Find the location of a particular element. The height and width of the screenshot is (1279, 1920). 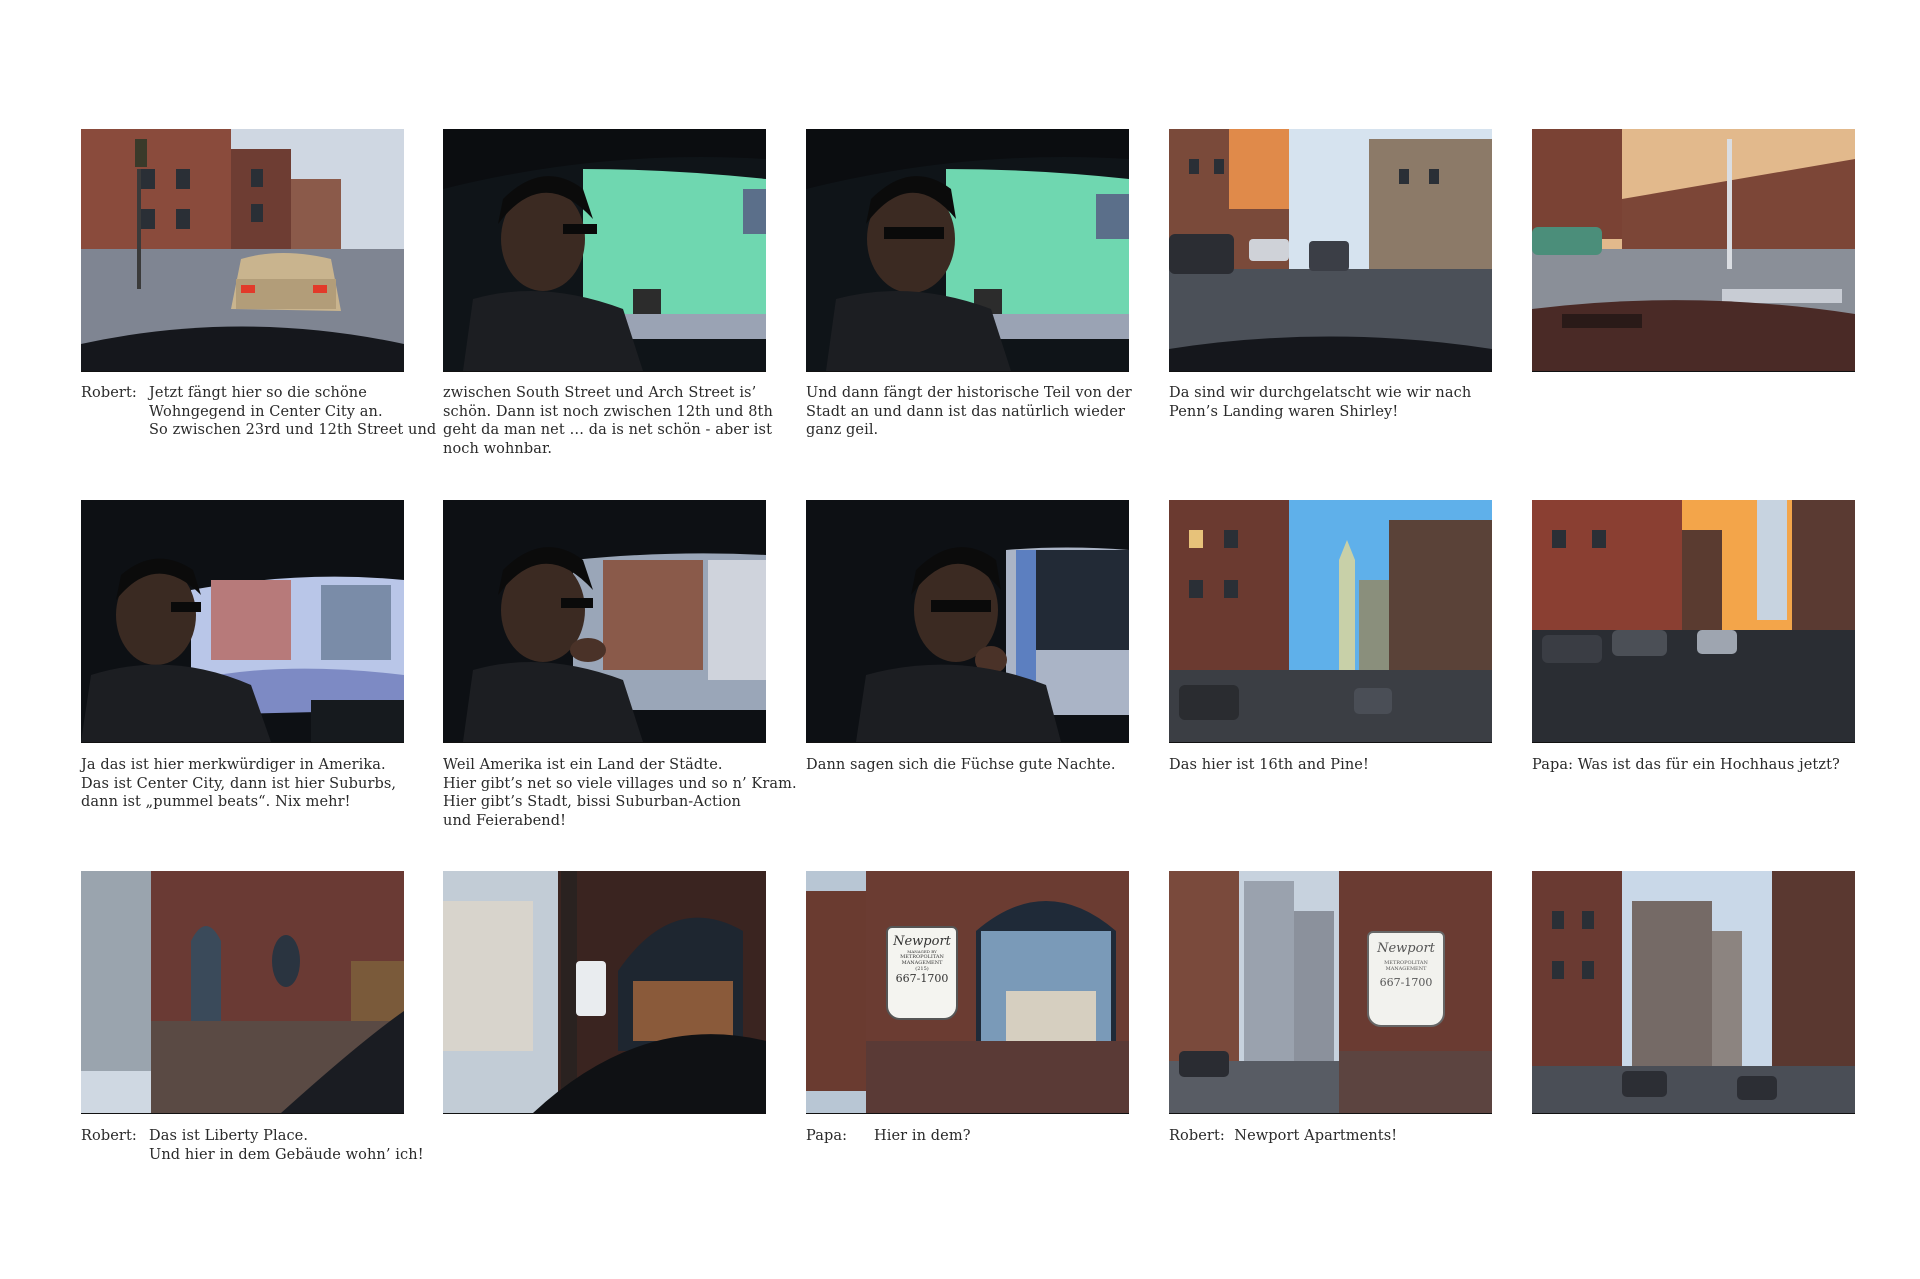

newport-sign-close-image is located at coordinates (967, 992).